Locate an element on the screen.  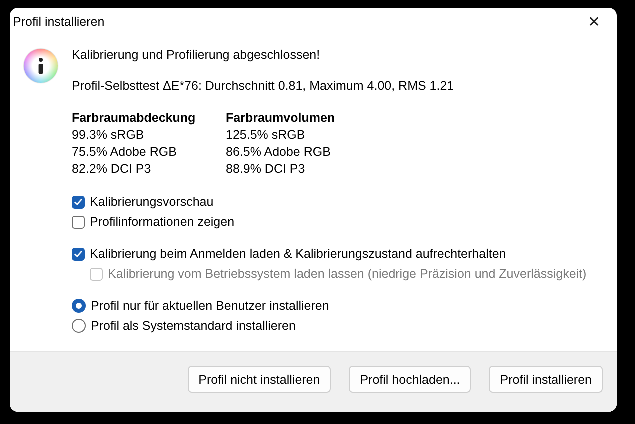
close-icon: ✕ is located at coordinates (594, 22).